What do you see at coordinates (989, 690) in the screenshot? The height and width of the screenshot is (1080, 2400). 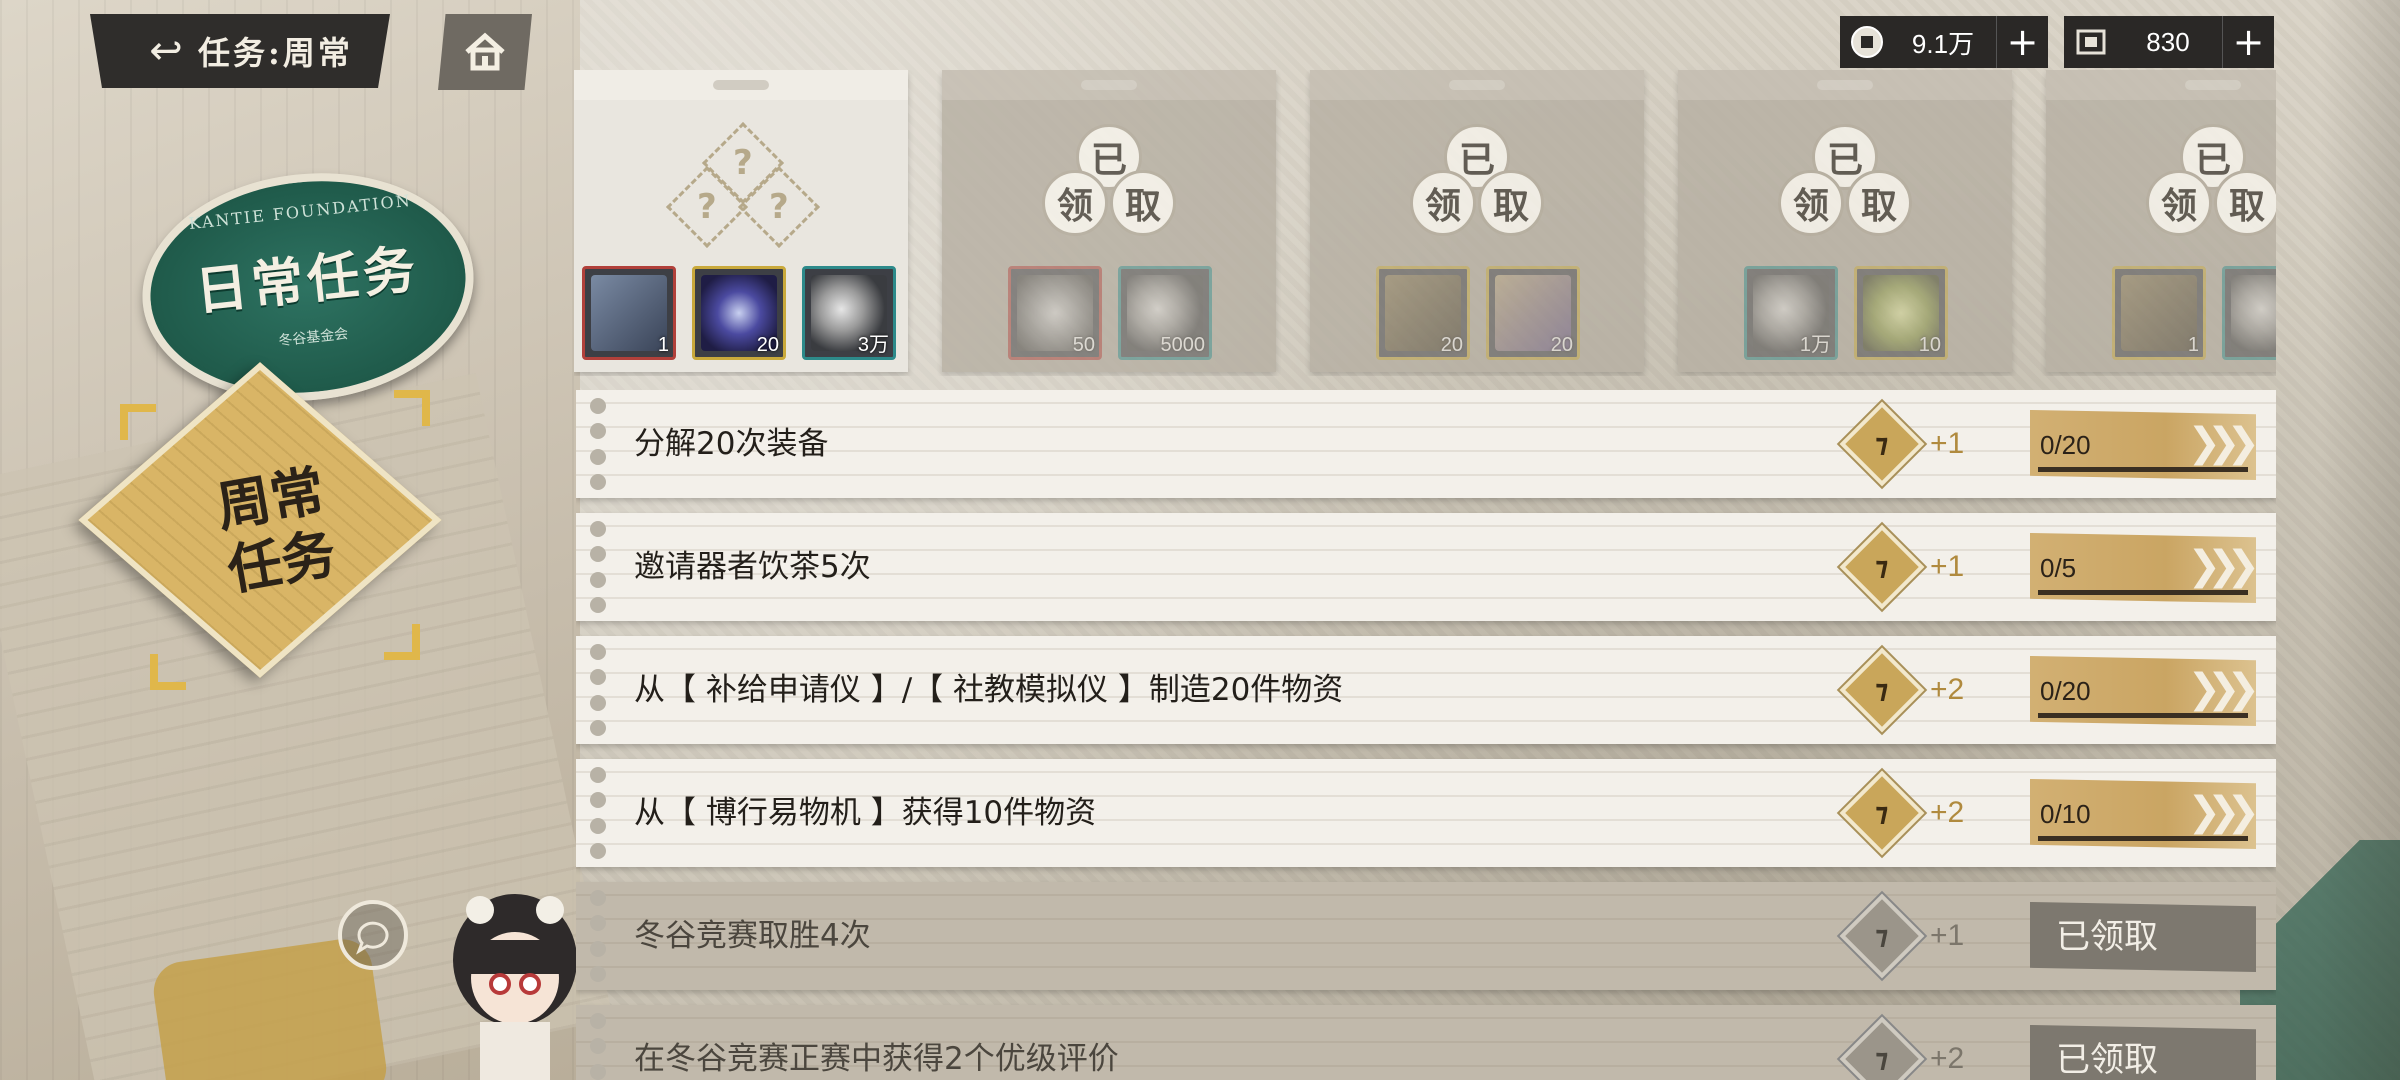 I see `task-name: 从【 补给申请仪 】/【 社教模拟仪 】制造20件物资` at bounding box center [989, 690].